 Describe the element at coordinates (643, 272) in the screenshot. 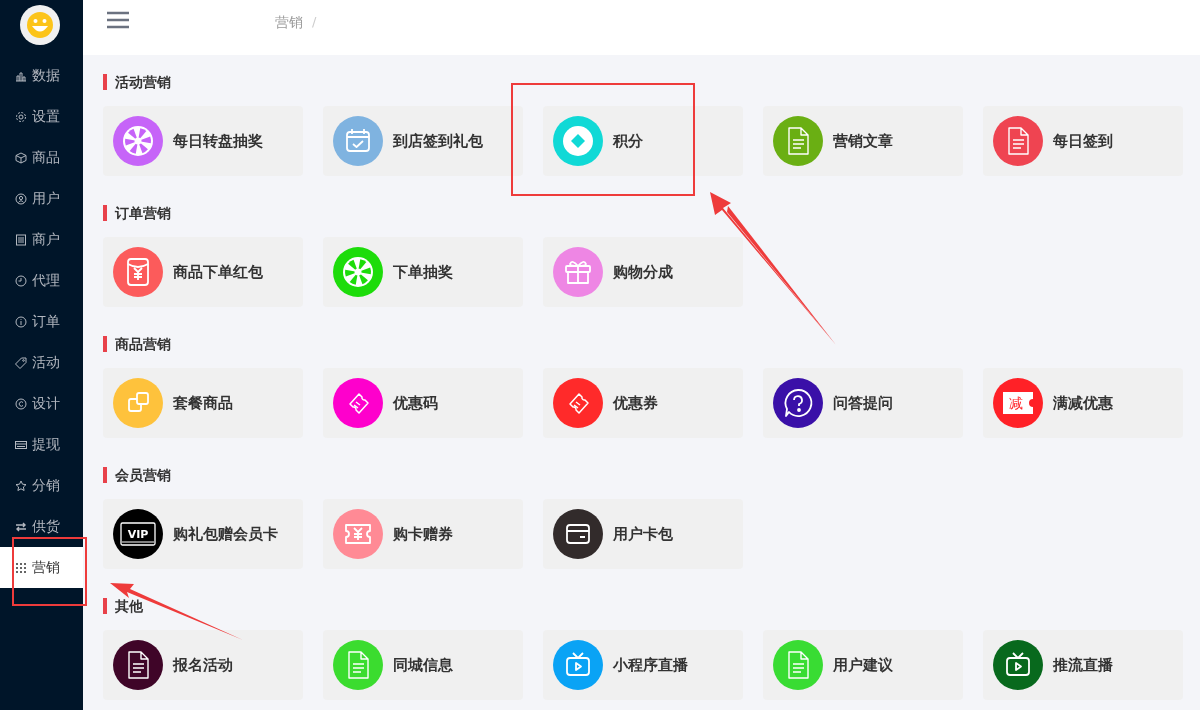

I see `feature-card: 购物分成` at that location.